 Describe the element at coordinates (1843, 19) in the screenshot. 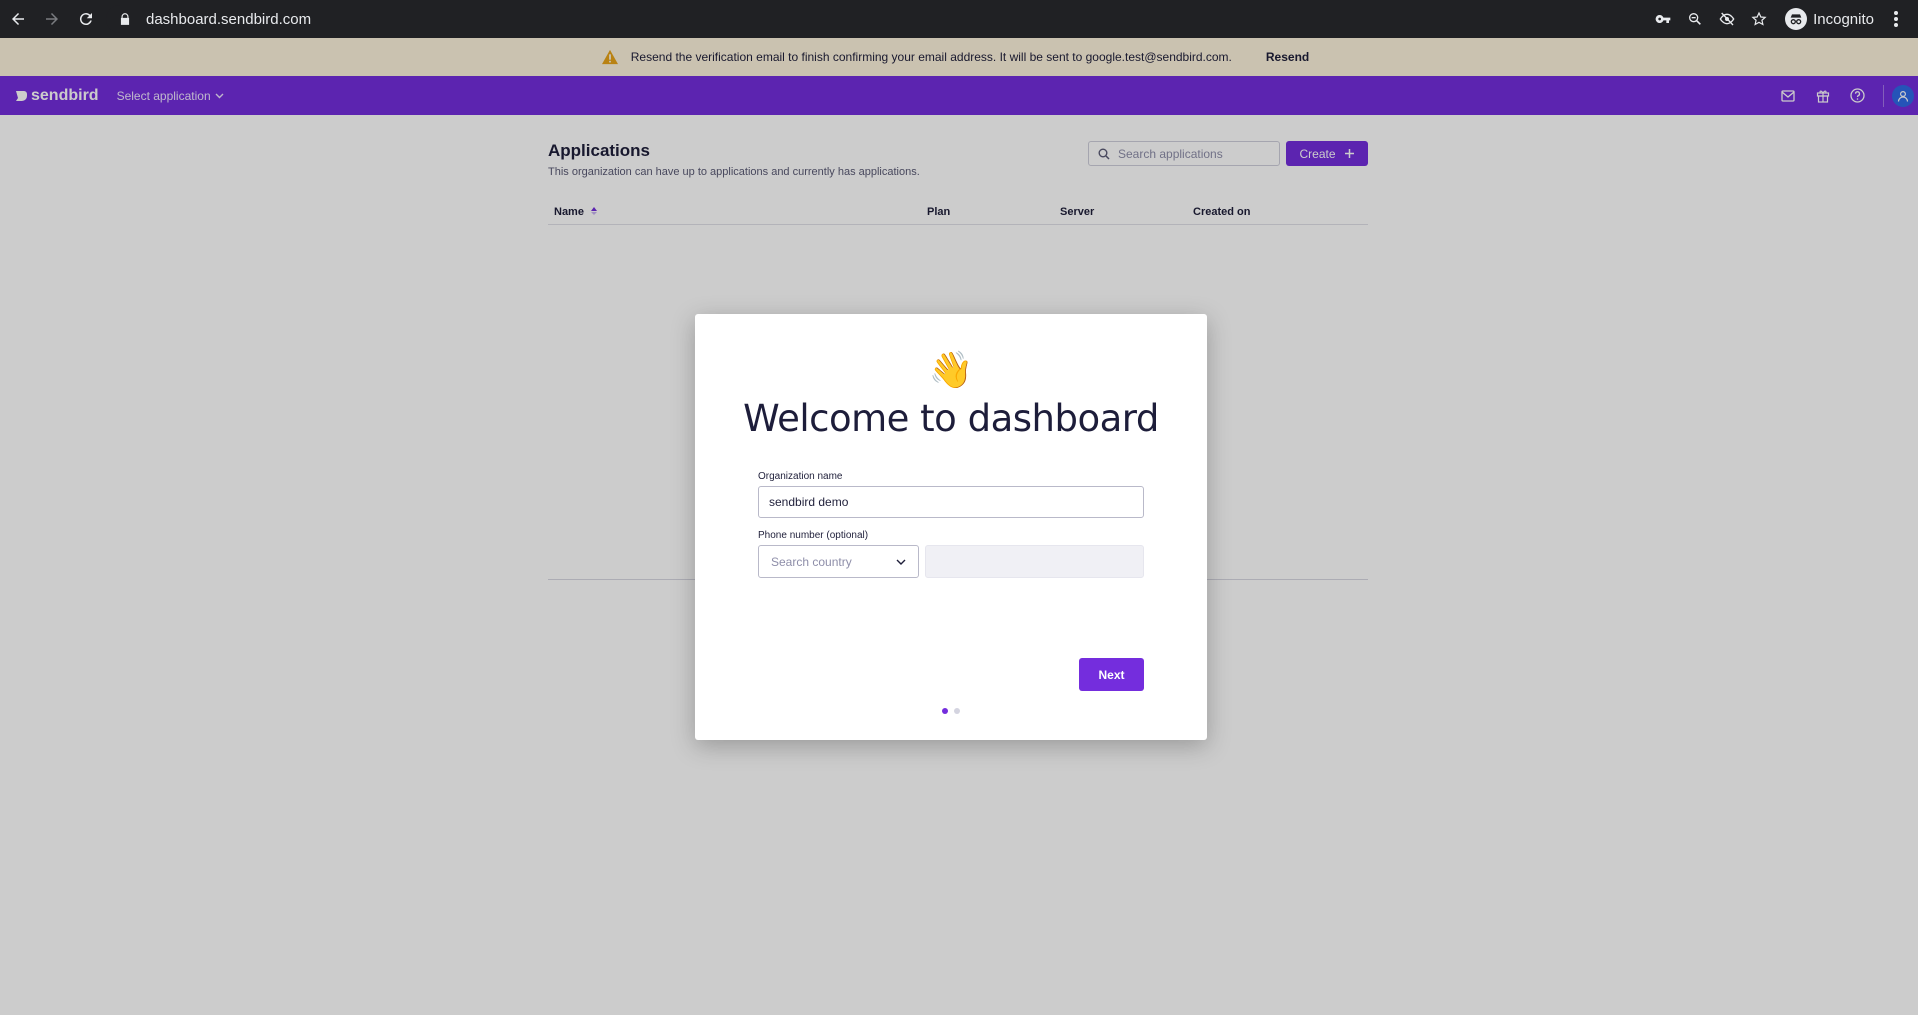

I see `profile-label: Incognito` at that location.